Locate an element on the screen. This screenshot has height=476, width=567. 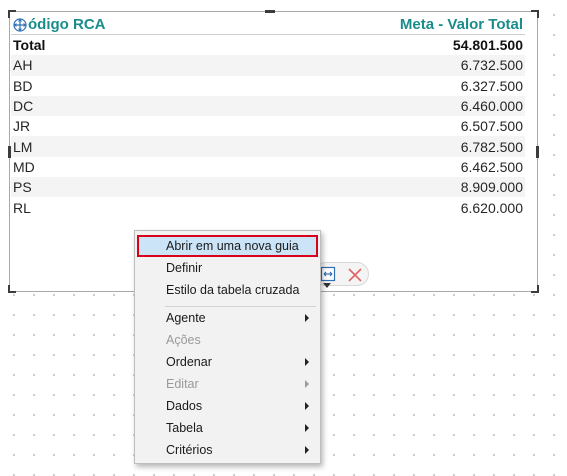
menu-item-label: Estilo da tabela cruzada is located at coordinates (233, 290).